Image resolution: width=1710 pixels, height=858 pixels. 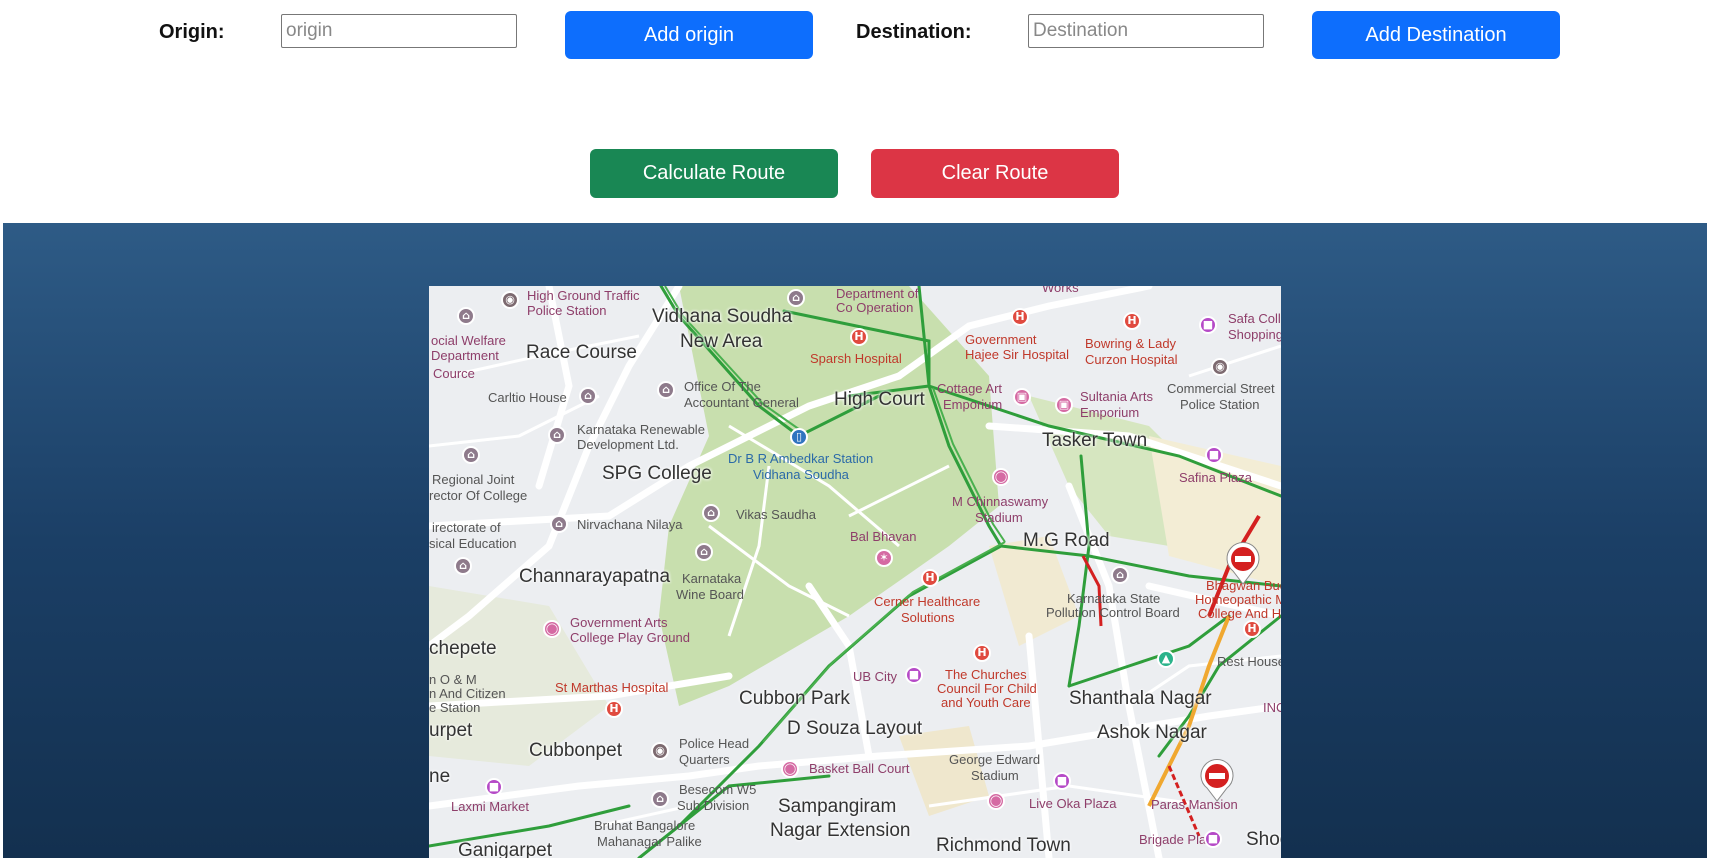 What do you see at coordinates (192, 32) in the screenshot?
I see `origin-label: Origin:` at bounding box center [192, 32].